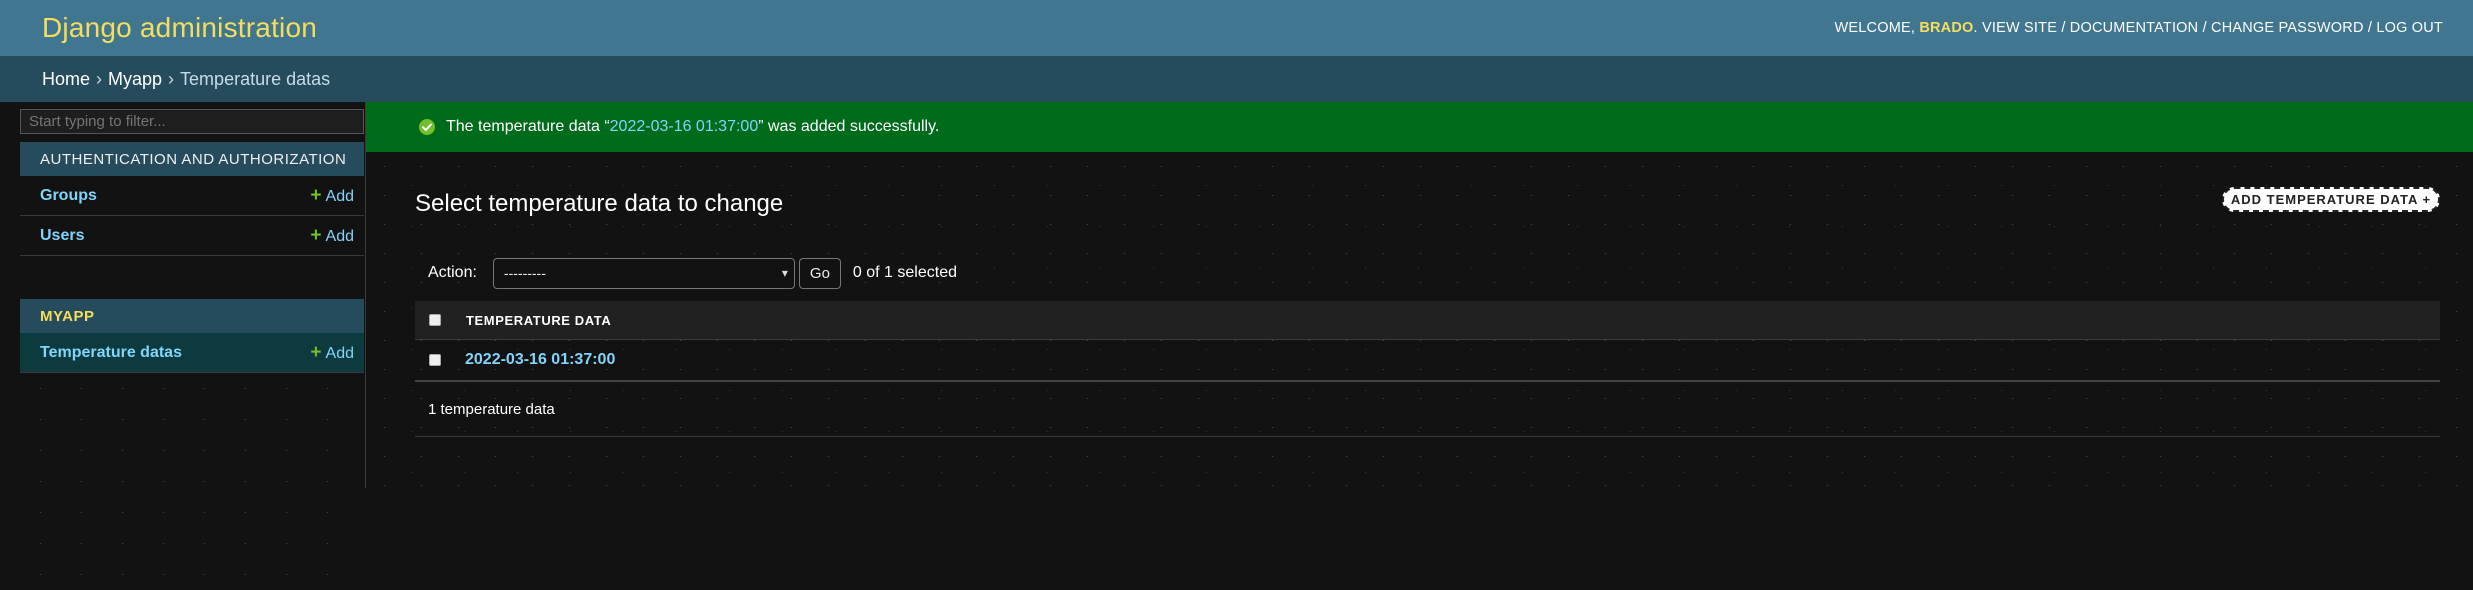 The width and height of the screenshot is (2473, 590). Describe the element at coordinates (62, 236) in the screenshot. I see `users-link: Users` at that location.